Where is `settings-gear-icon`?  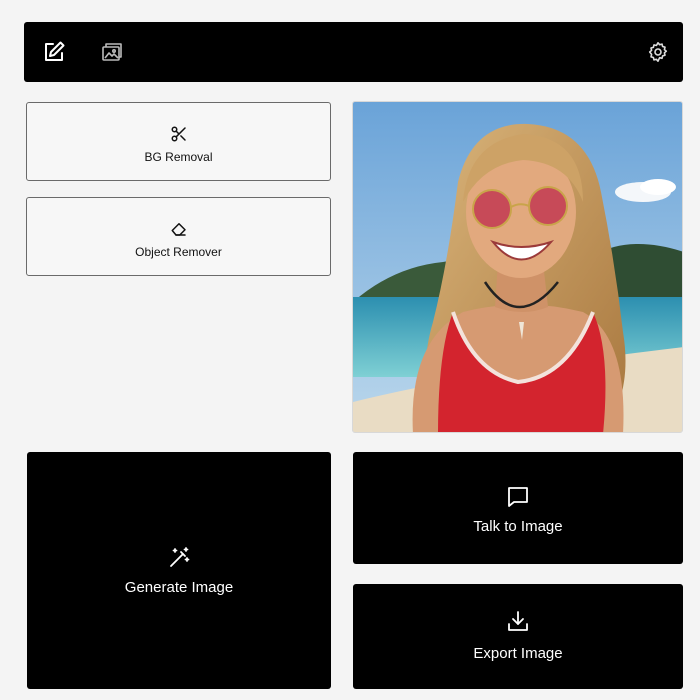 settings-gear-icon is located at coordinates (658, 52).